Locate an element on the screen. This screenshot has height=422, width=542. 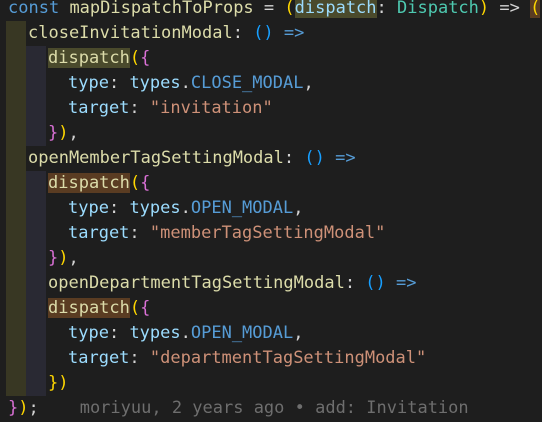
code-line: target: "departmentTagSettingModal" is located at coordinates (271, 358).